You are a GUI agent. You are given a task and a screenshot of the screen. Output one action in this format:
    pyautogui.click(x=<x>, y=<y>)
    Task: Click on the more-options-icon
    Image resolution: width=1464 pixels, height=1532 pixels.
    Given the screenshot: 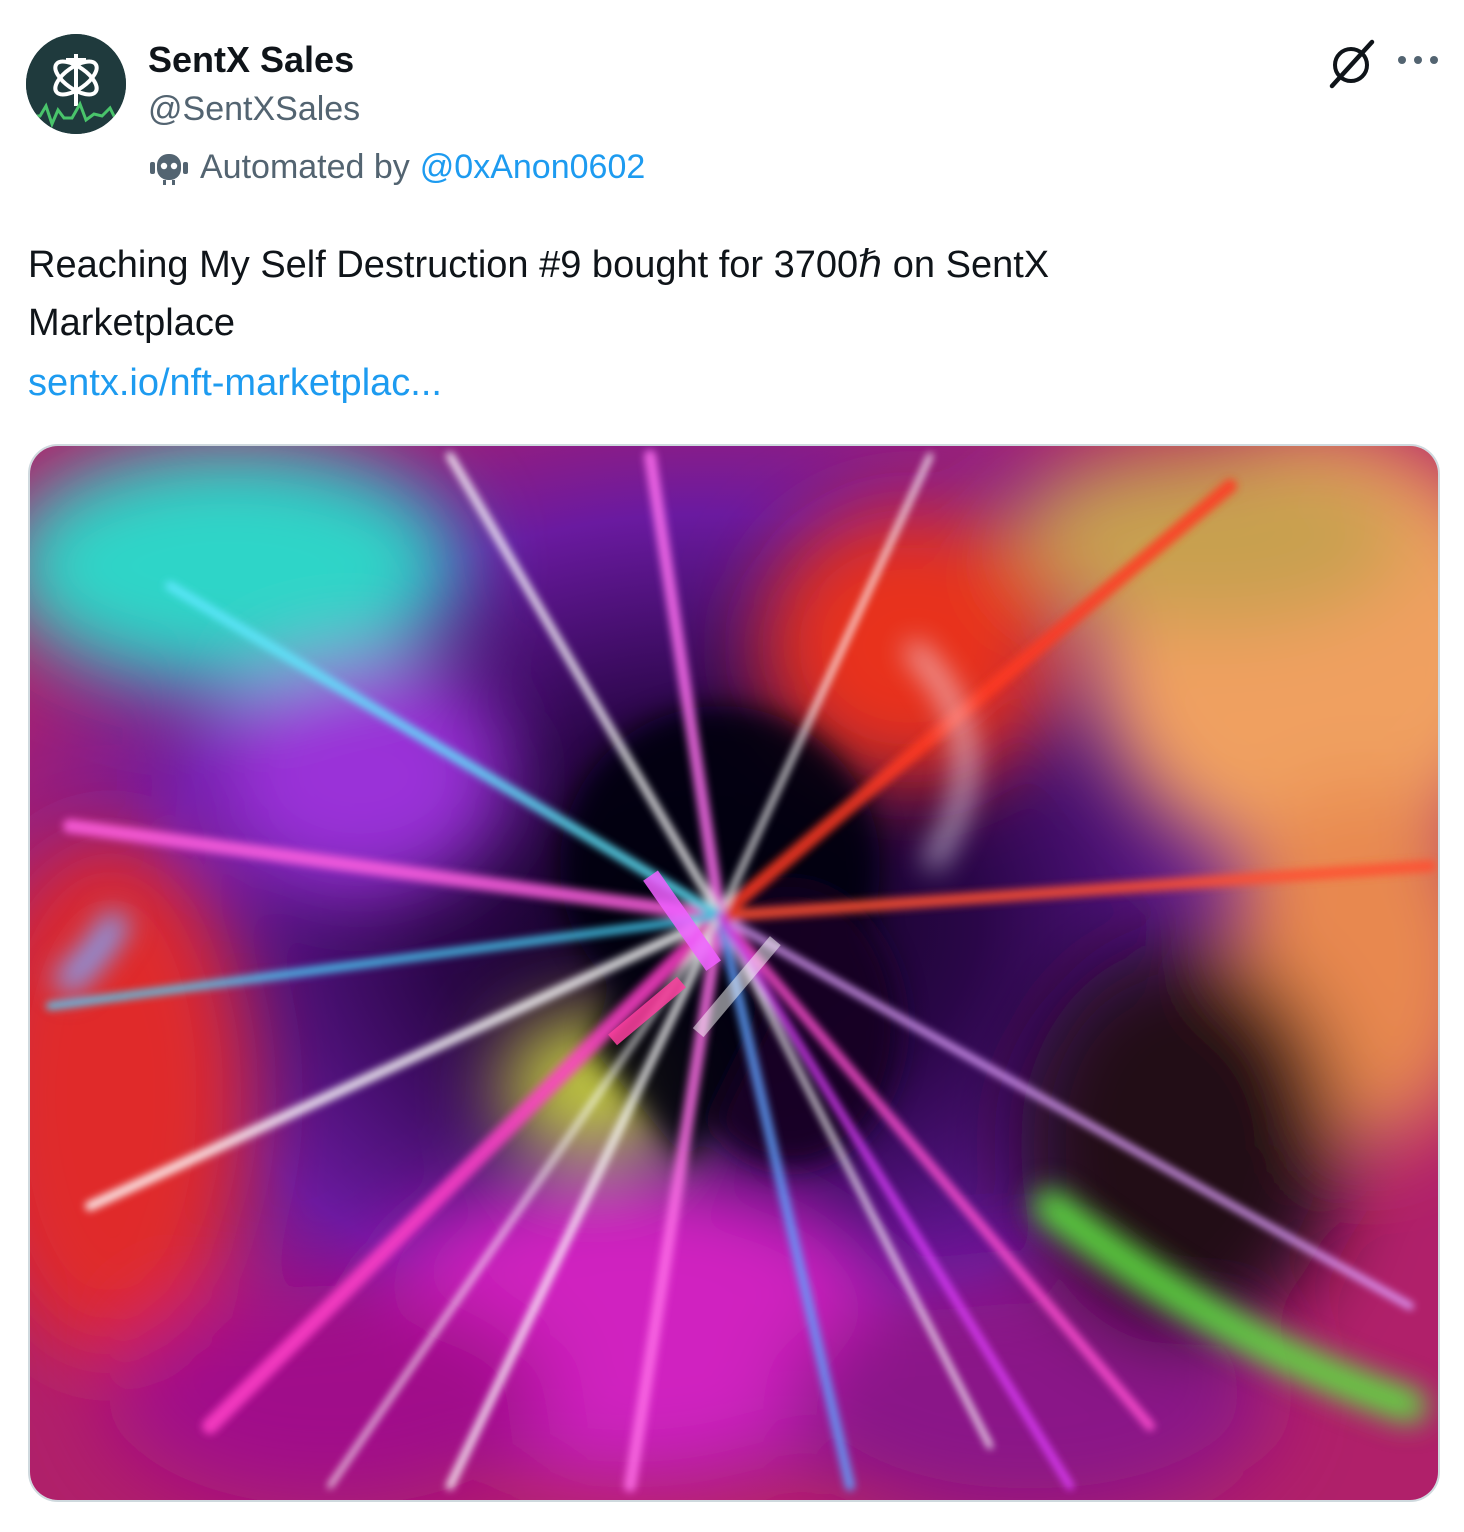 What is the action you would take?
    pyautogui.click(x=1418, y=60)
    